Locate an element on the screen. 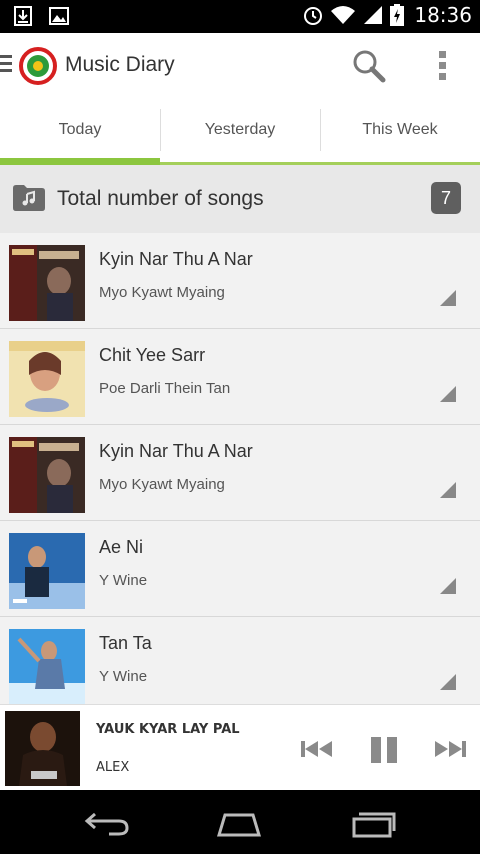 The image size is (480, 854). tab-yesterday: Yesterday is located at coordinates (240, 132).